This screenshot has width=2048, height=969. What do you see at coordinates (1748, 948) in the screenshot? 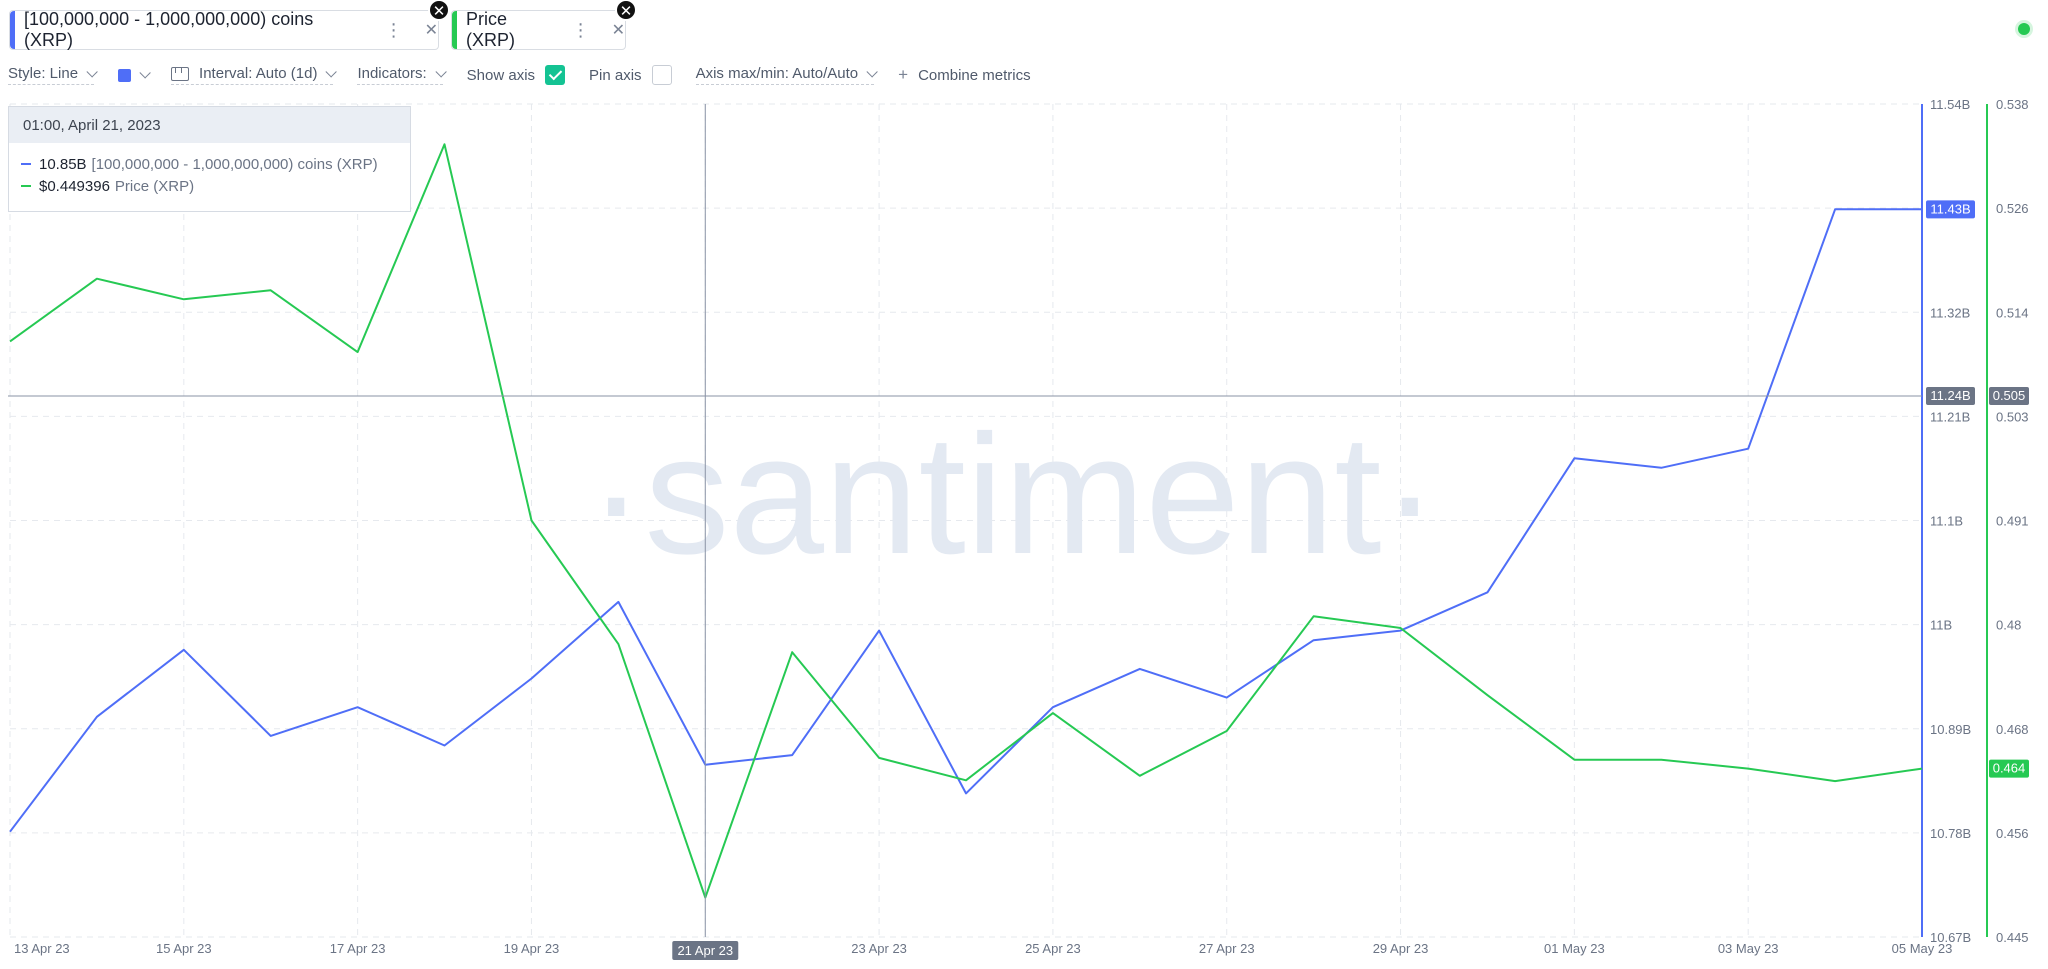
I see `x-tick-label: 03 May 23` at bounding box center [1748, 948].